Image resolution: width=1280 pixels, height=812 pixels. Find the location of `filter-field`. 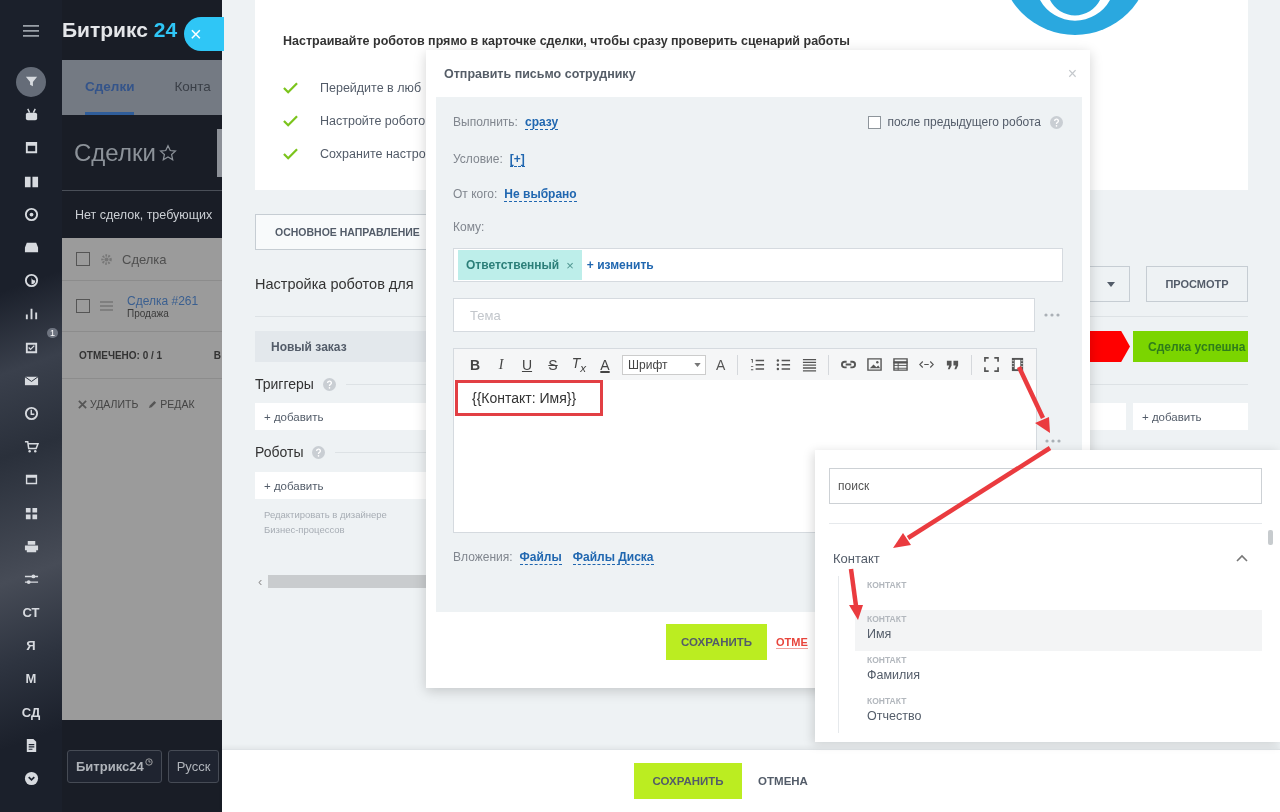

filter-field is located at coordinates (219, 152).